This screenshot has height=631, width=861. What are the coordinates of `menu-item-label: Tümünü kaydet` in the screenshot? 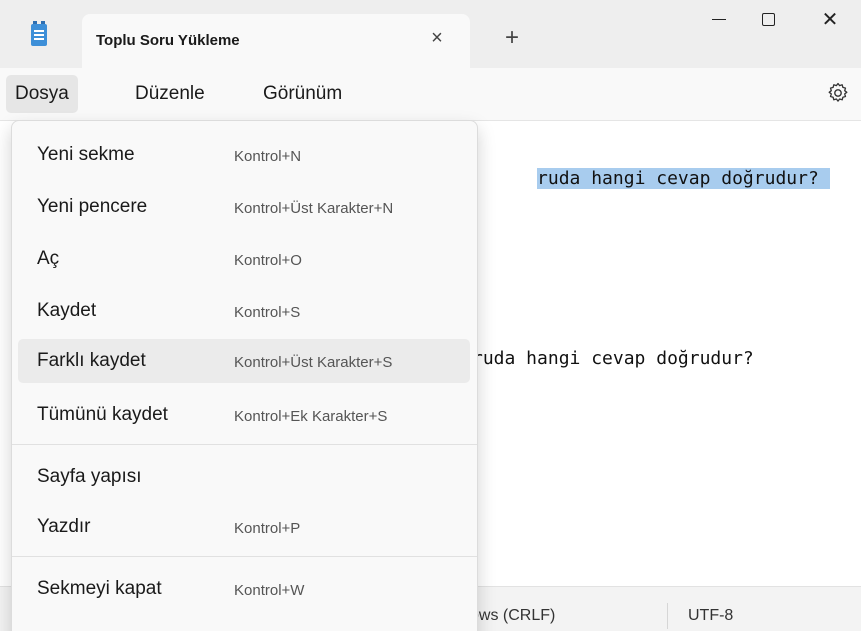 It's located at (102, 414).